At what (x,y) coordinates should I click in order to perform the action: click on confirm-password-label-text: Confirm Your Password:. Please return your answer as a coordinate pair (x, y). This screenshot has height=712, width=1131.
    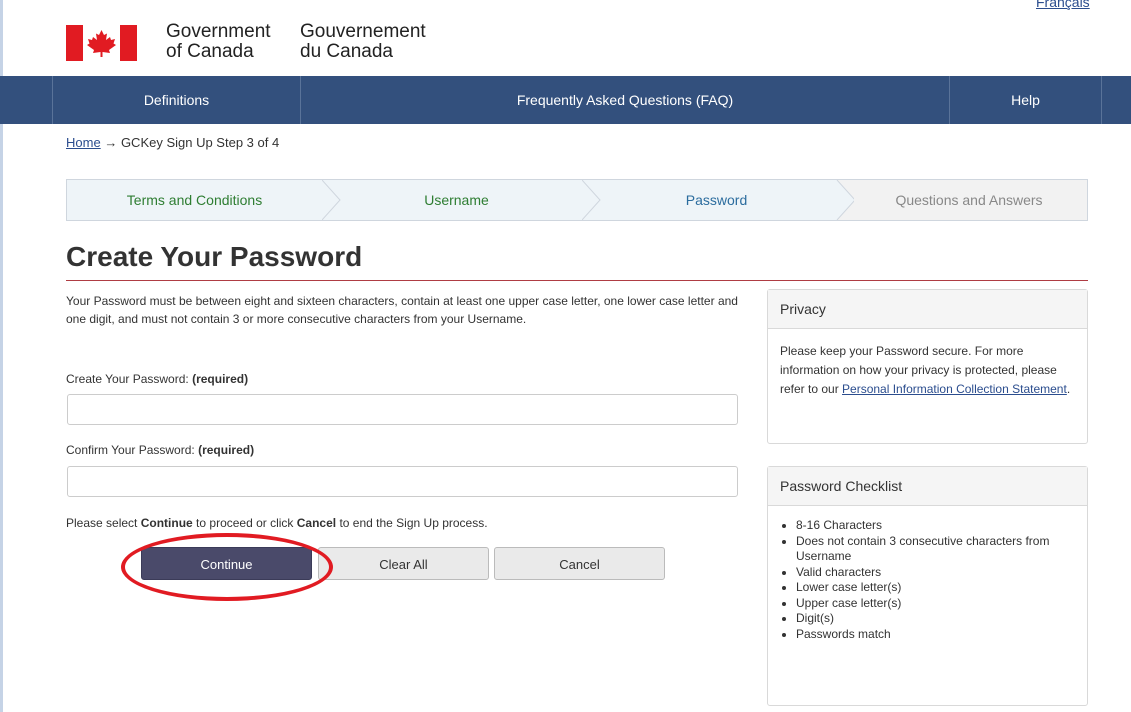
    Looking at the image, I should click on (130, 450).